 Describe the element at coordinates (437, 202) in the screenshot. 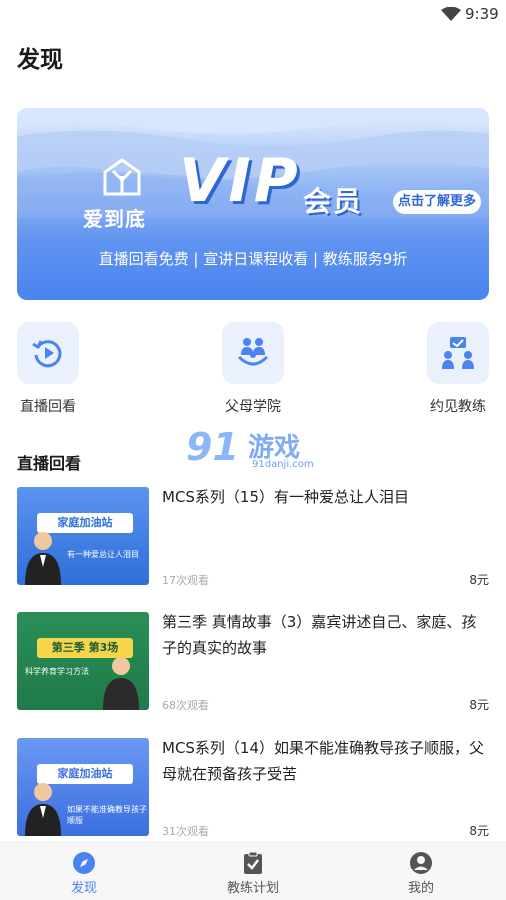

I see `banner-more-button: 点击了解更多` at that location.